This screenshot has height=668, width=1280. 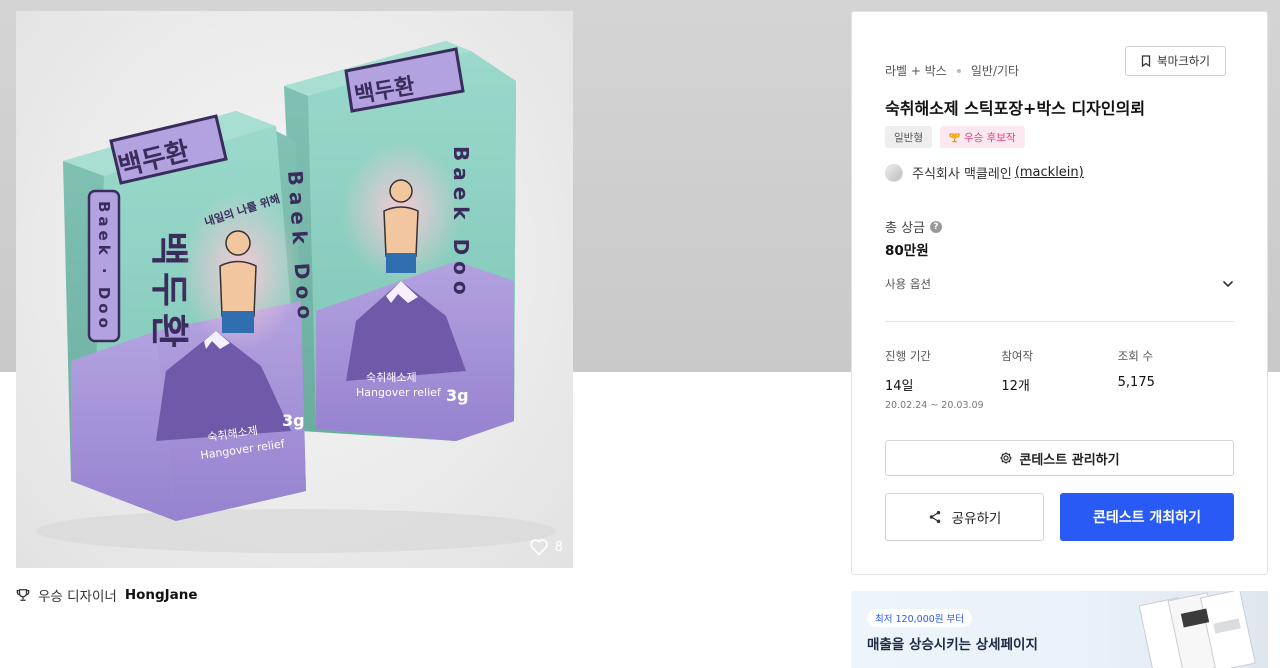 I want to click on svg-text: Baek Doo, so click(x=461, y=223).